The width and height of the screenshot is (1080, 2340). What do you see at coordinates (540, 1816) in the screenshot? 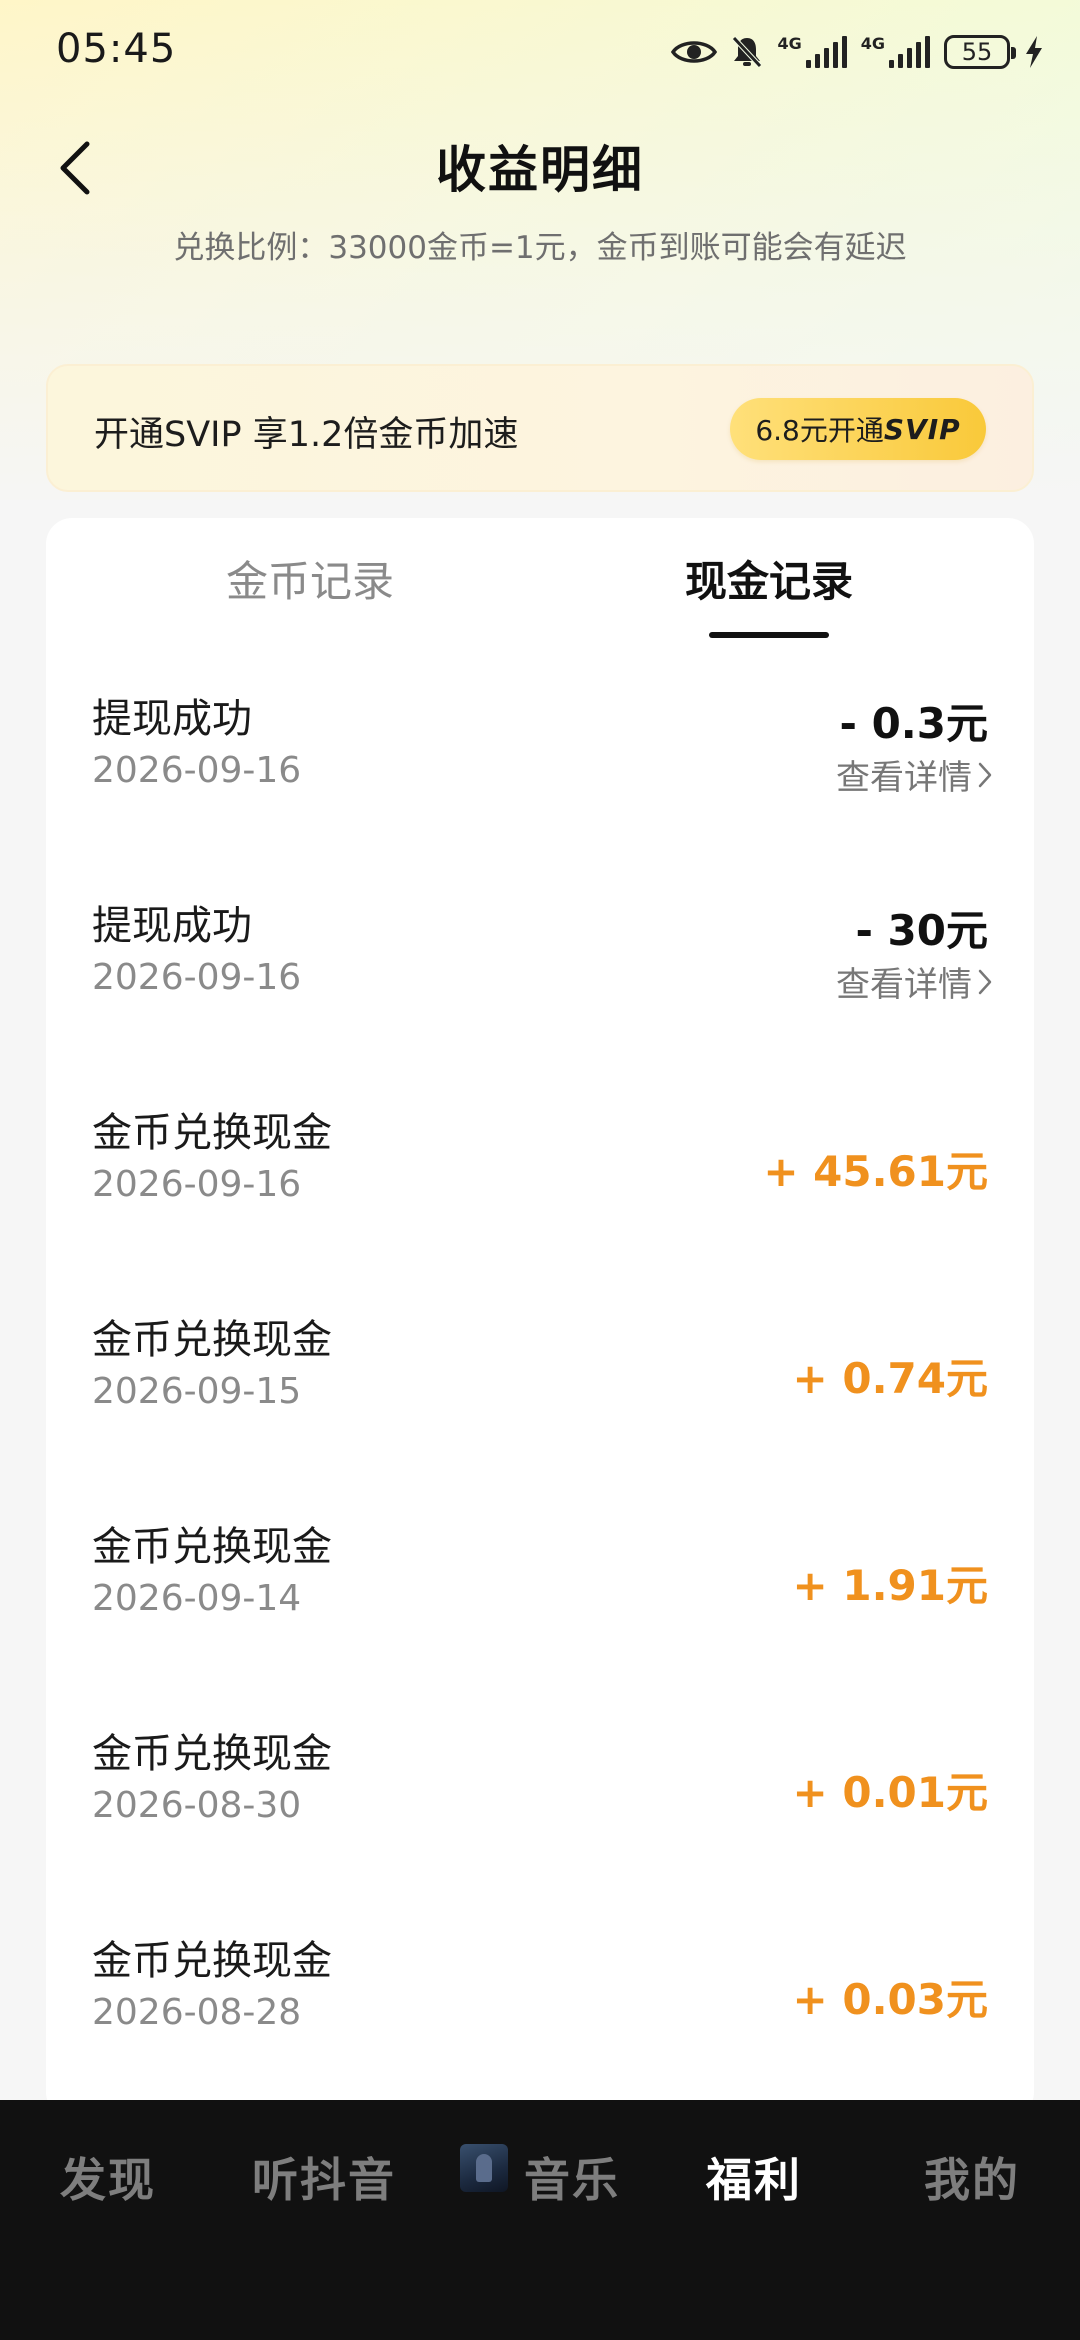
I see `record-row: 金币兑换现金 2026-08-30 + 0.01元` at bounding box center [540, 1816].